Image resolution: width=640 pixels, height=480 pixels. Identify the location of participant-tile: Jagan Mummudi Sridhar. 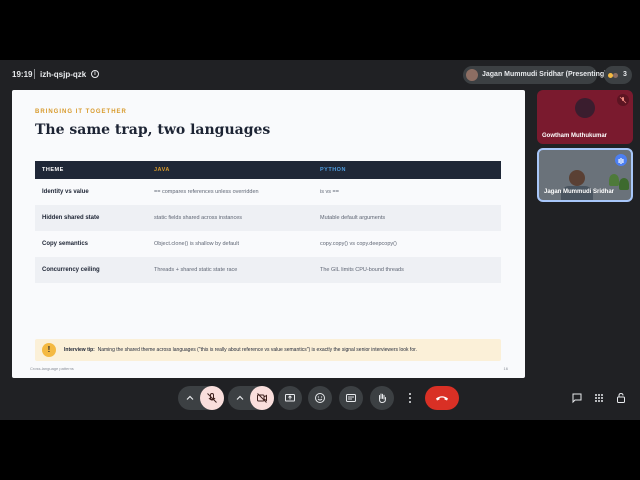
(585, 175).